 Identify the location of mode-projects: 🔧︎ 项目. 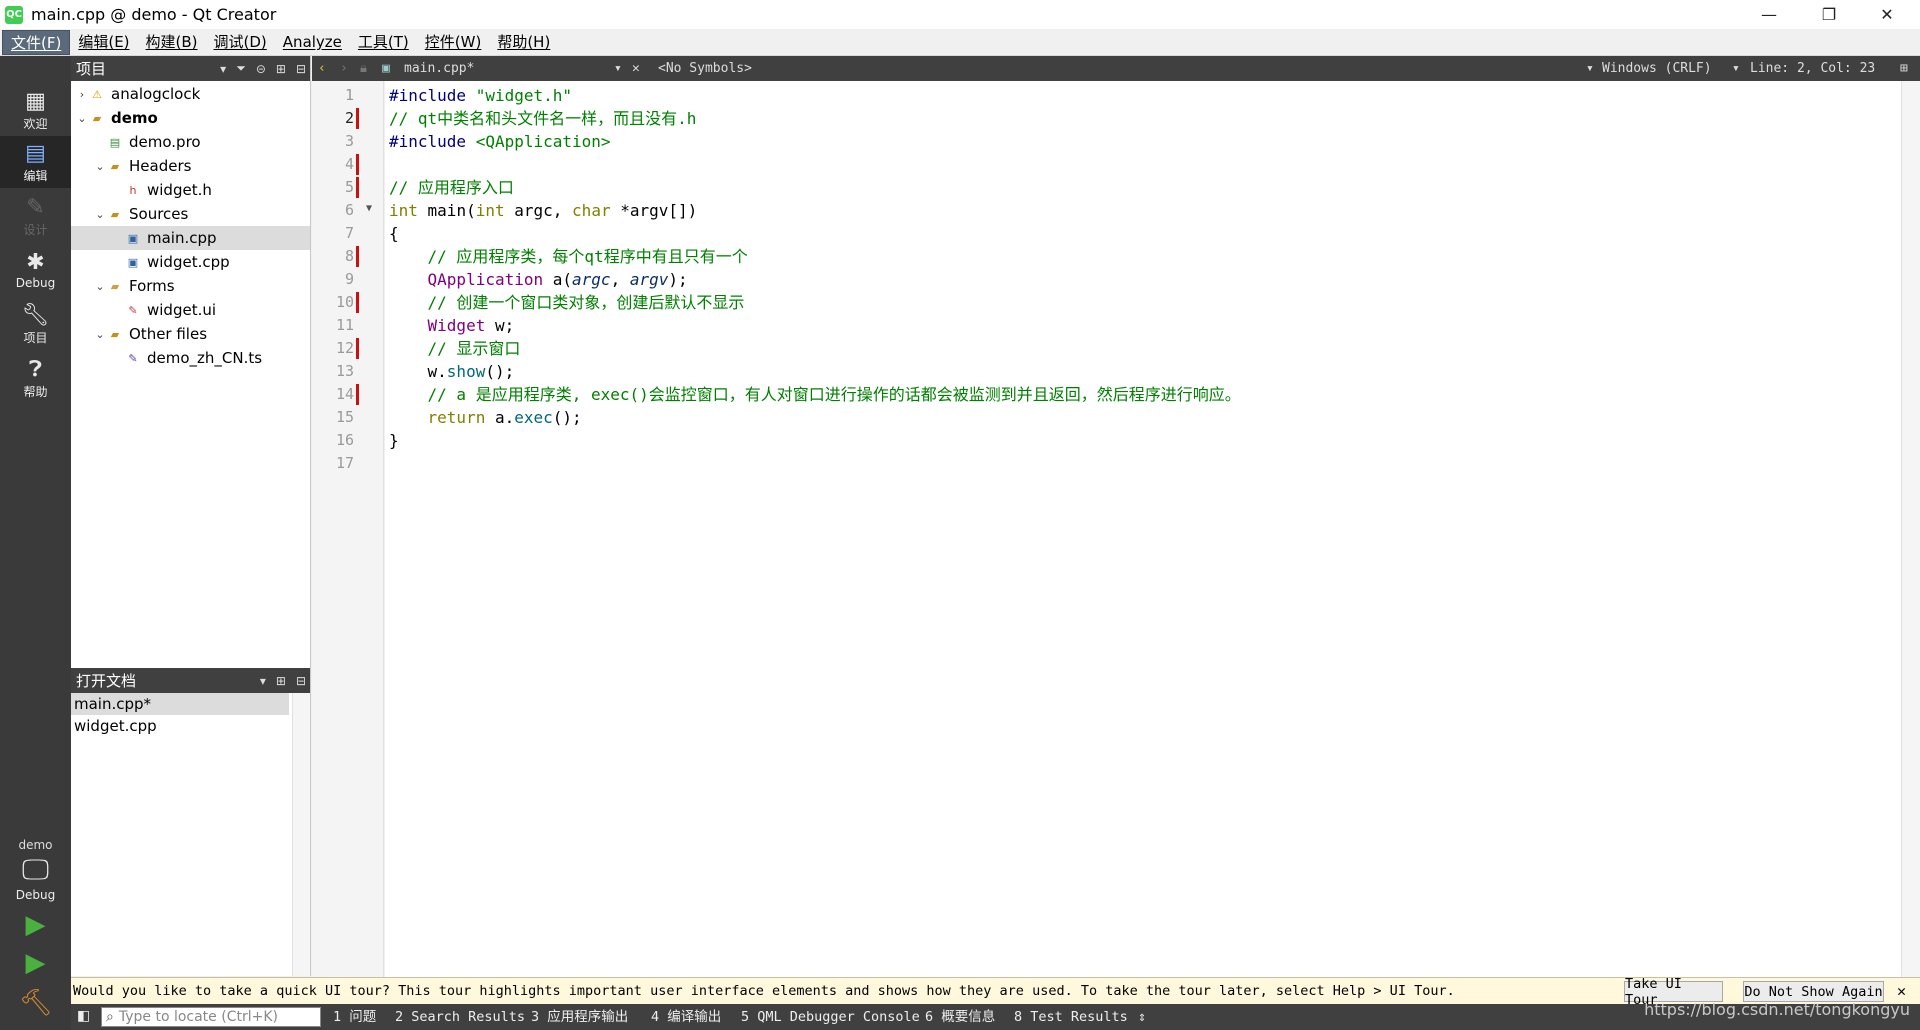
(35, 324).